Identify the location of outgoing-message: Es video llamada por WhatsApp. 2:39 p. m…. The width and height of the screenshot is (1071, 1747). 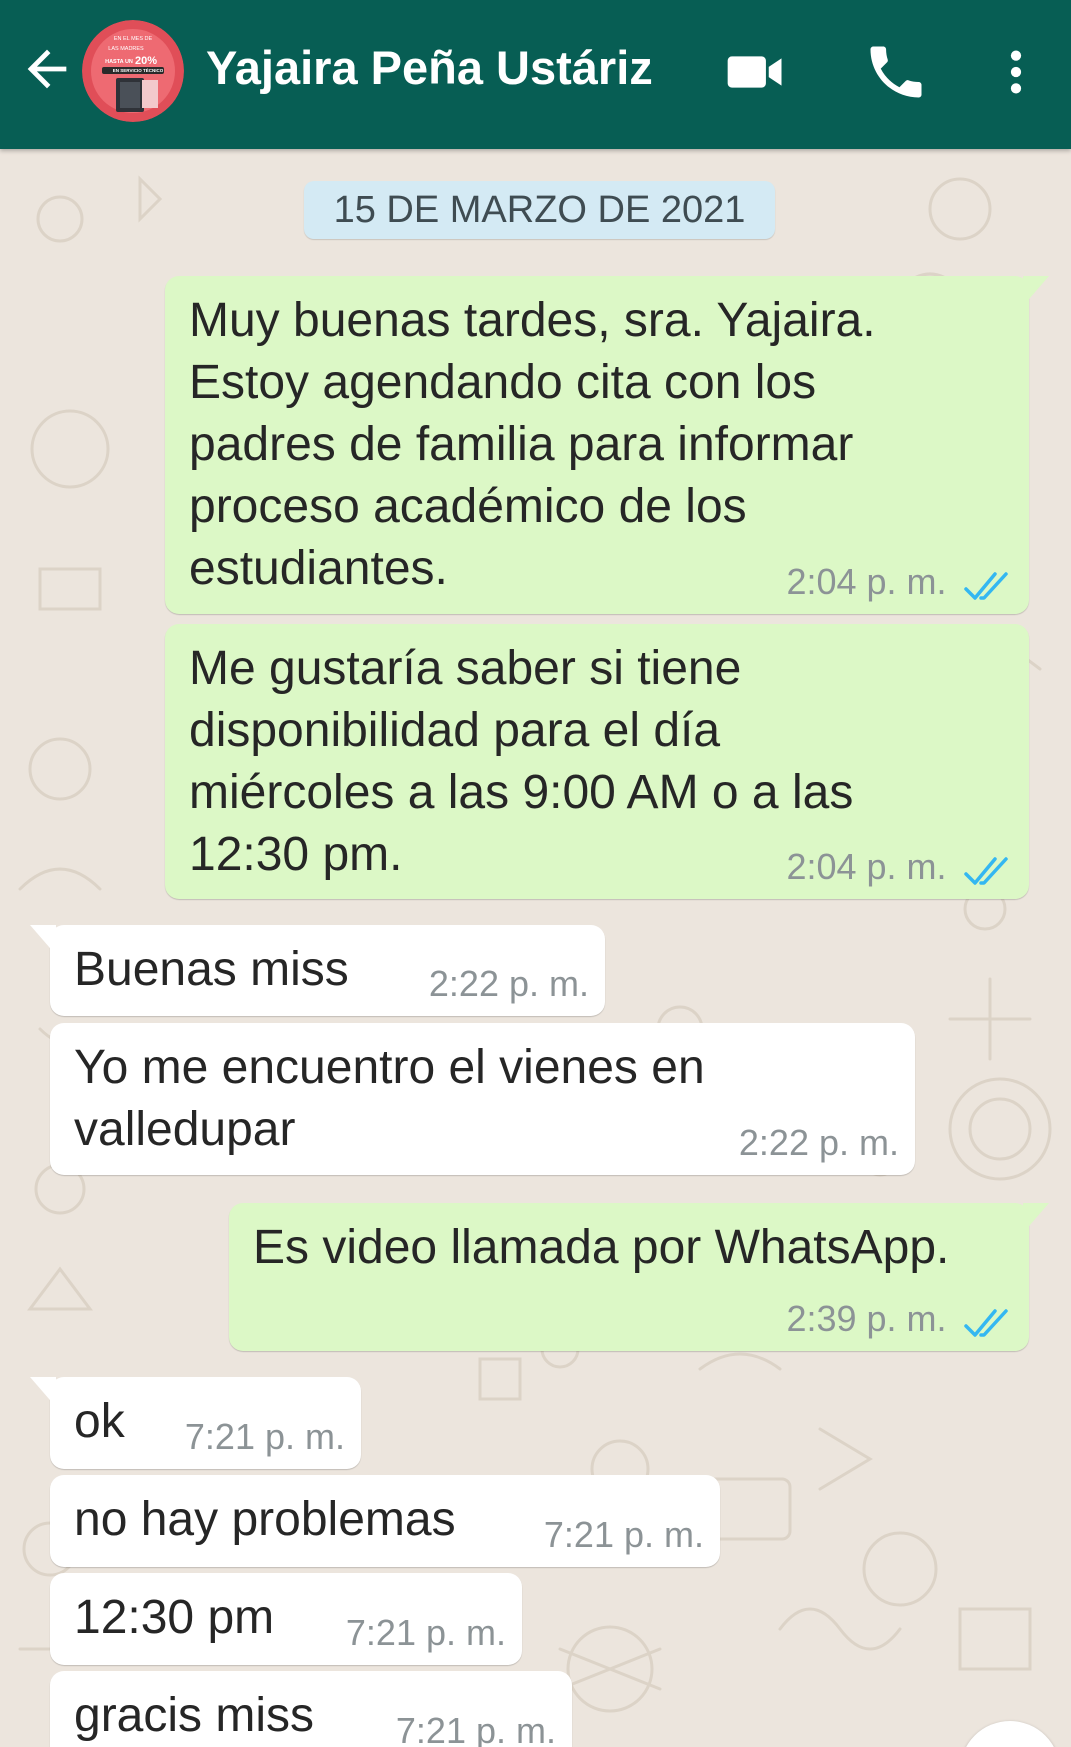
(639, 1277).